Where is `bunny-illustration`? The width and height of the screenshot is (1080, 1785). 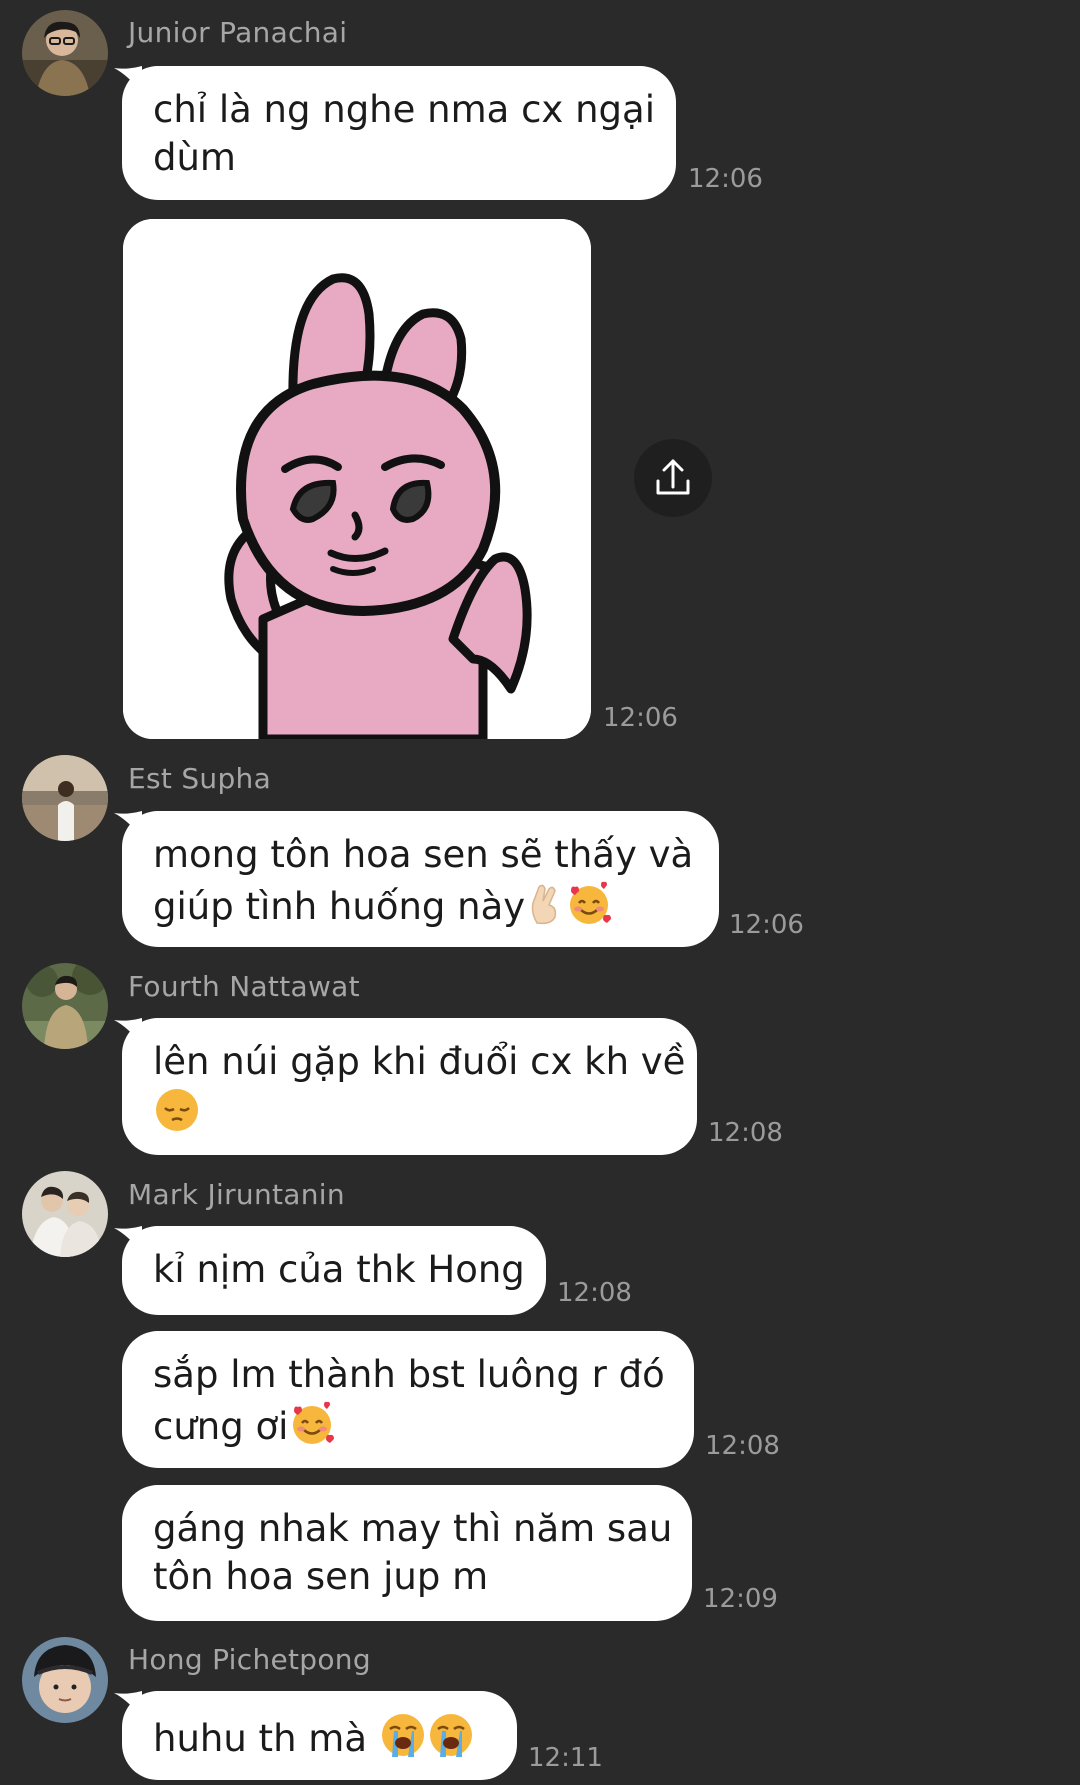
bunny-illustration is located at coordinates (357, 479).